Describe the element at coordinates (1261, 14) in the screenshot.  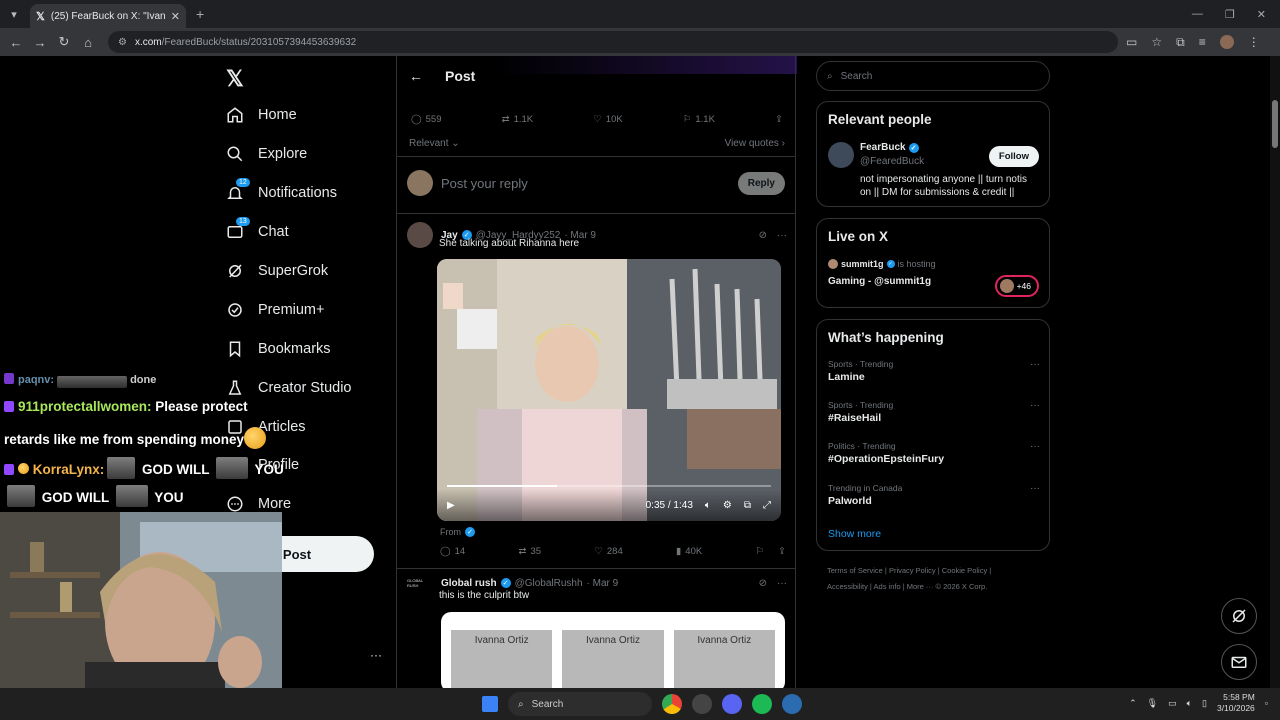
I see `close-window-icon: ✕` at that location.